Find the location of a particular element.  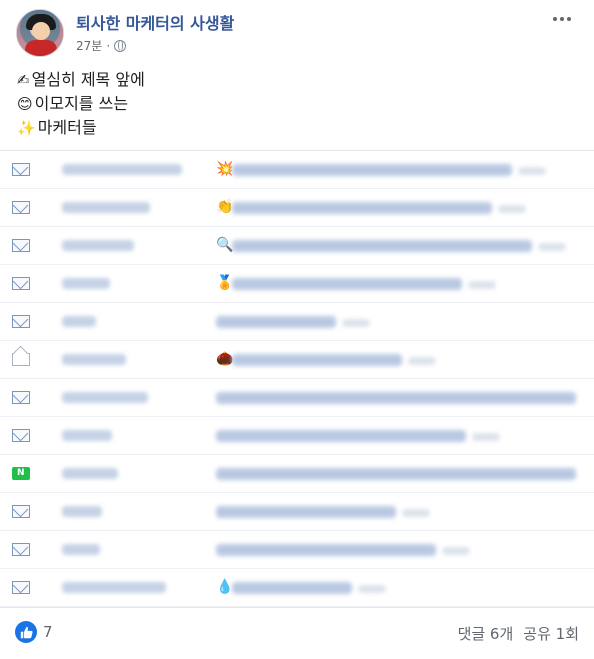

mail-row: 💥 is located at coordinates (297, 170).